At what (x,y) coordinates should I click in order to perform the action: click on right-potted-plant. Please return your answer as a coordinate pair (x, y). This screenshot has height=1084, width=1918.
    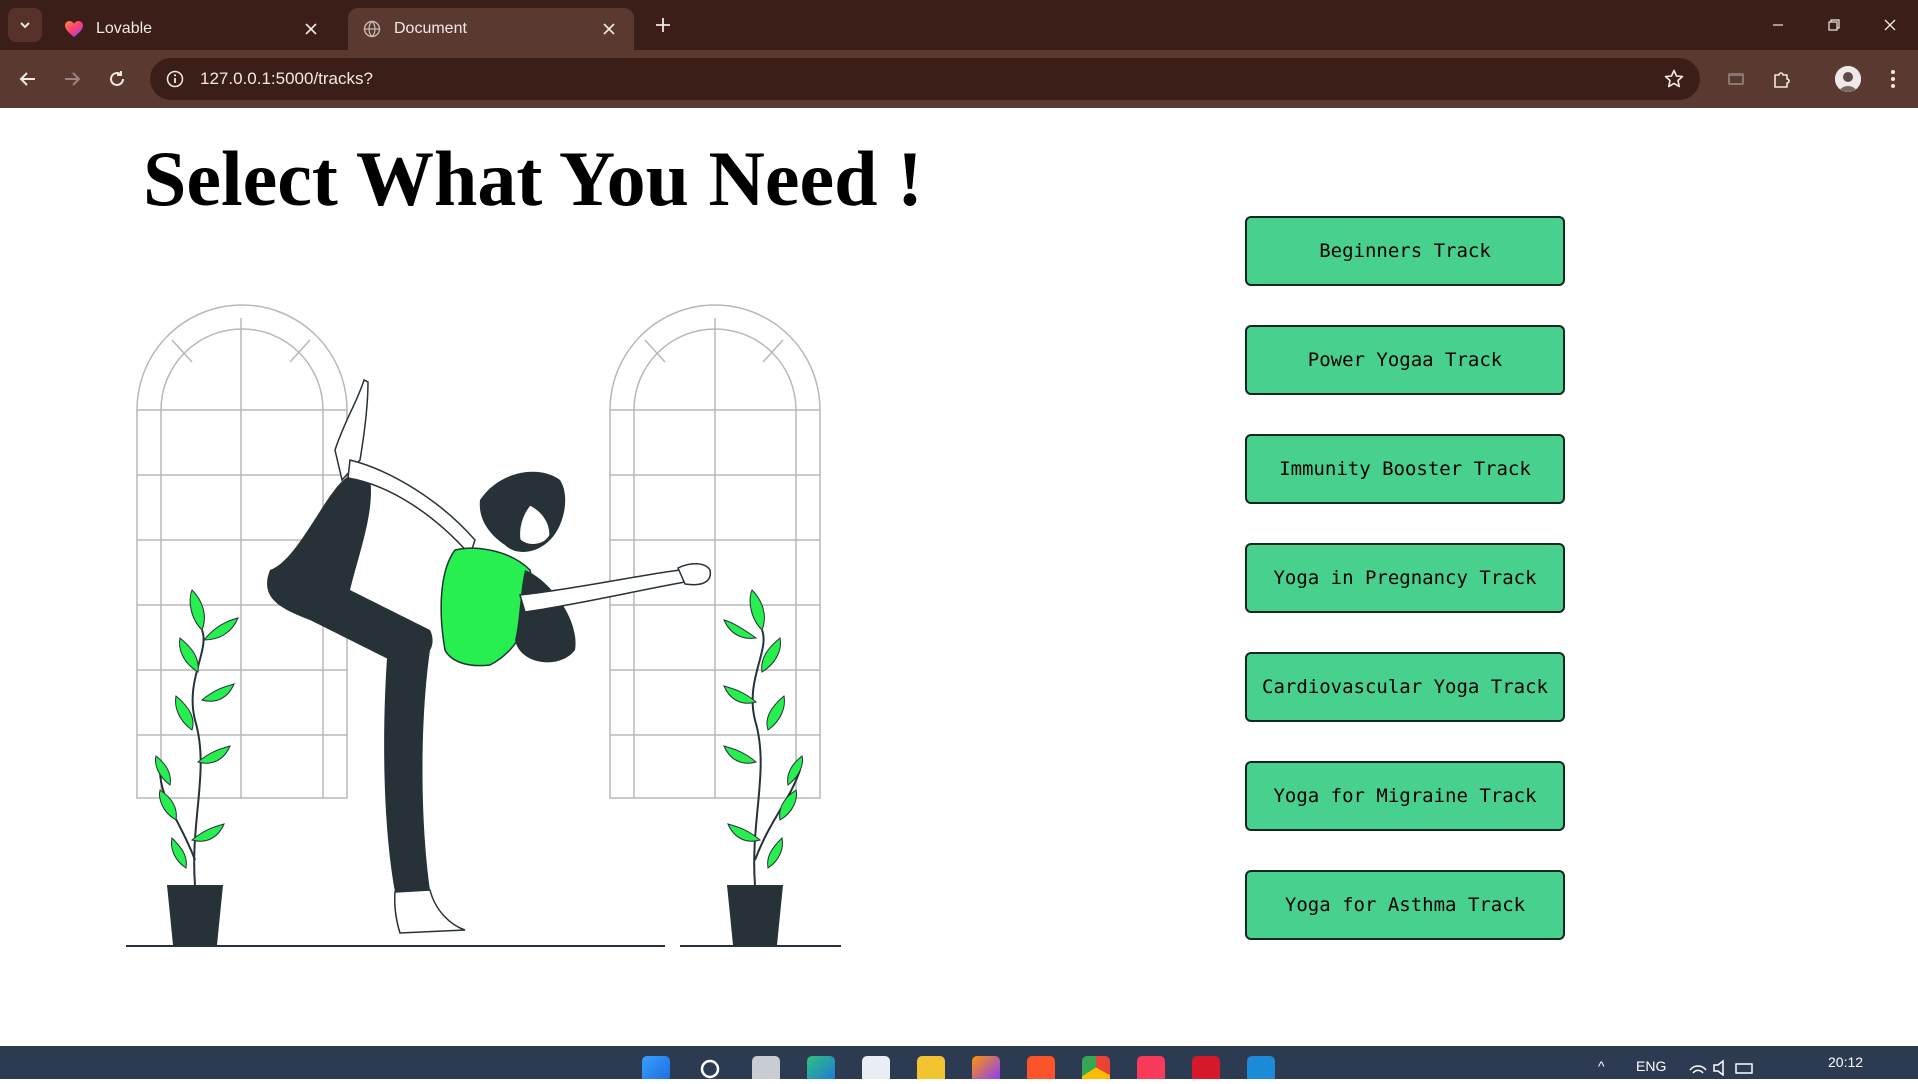
    Looking at the image, I should click on (763, 767).